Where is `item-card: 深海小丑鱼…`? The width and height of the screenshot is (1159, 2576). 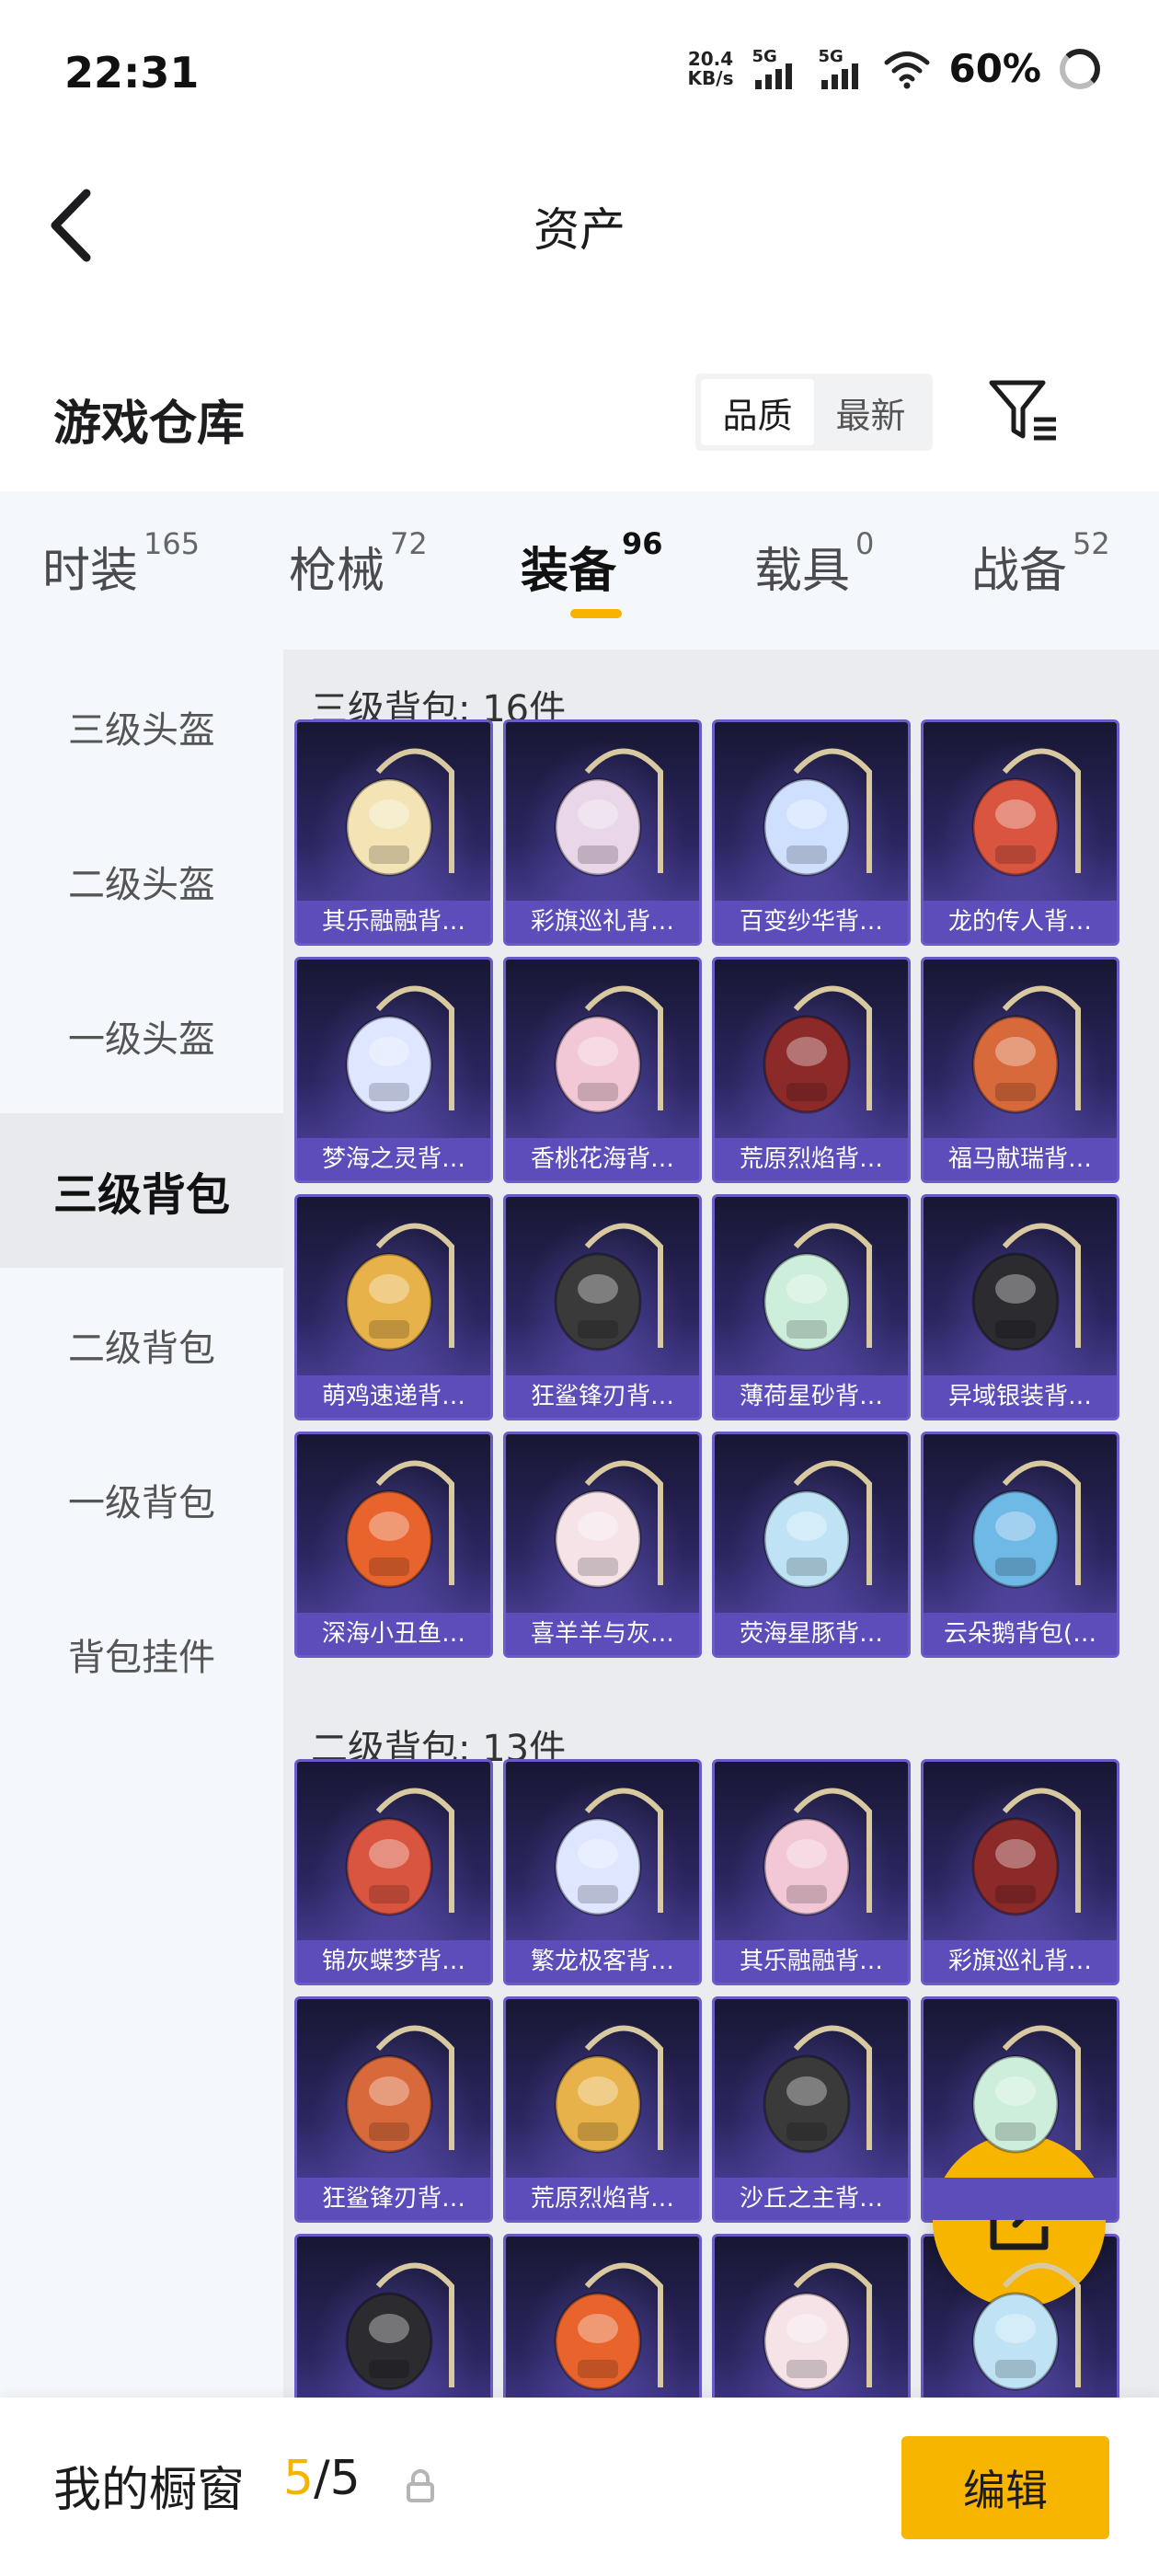
item-card: 深海小丑鱼… is located at coordinates (393, 1545).